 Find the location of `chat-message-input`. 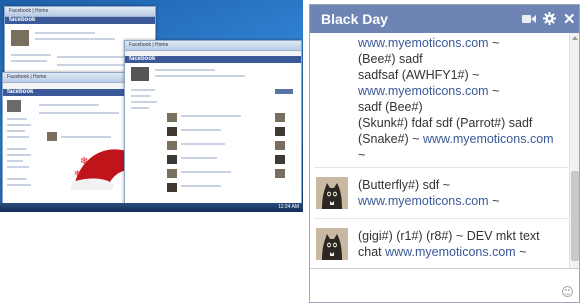

chat-message-input is located at coordinates (436, 287).